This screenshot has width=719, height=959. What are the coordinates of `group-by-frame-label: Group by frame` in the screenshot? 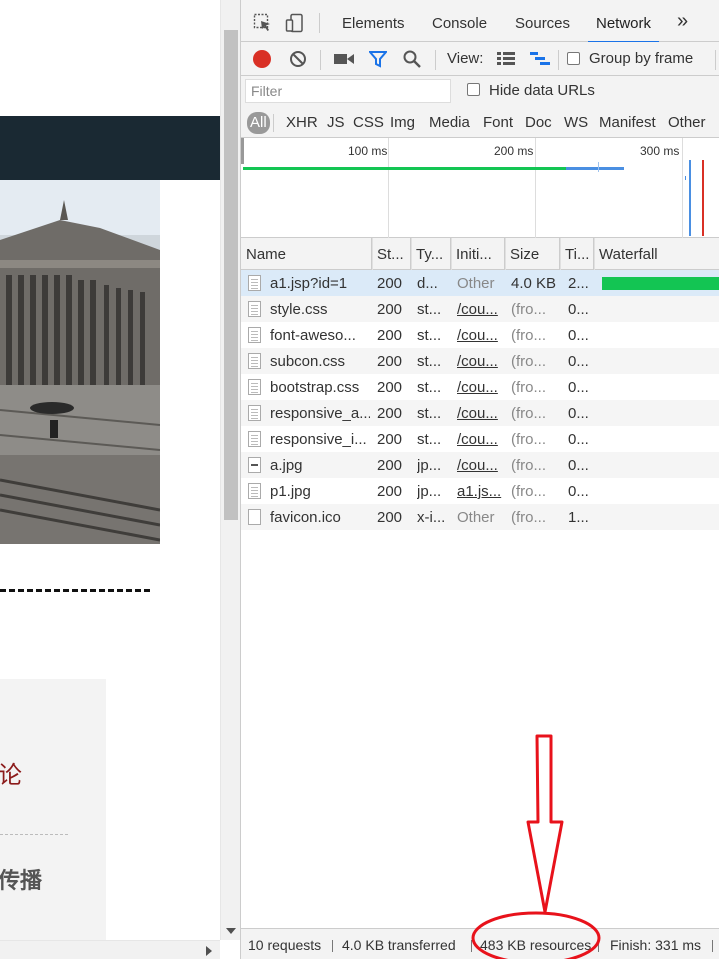 It's located at (641, 58).